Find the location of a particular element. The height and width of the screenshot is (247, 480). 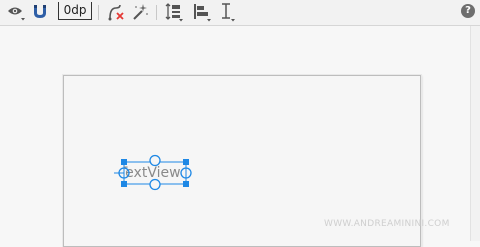

default-margin-value: 0dp is located at coordinates (75, 10).